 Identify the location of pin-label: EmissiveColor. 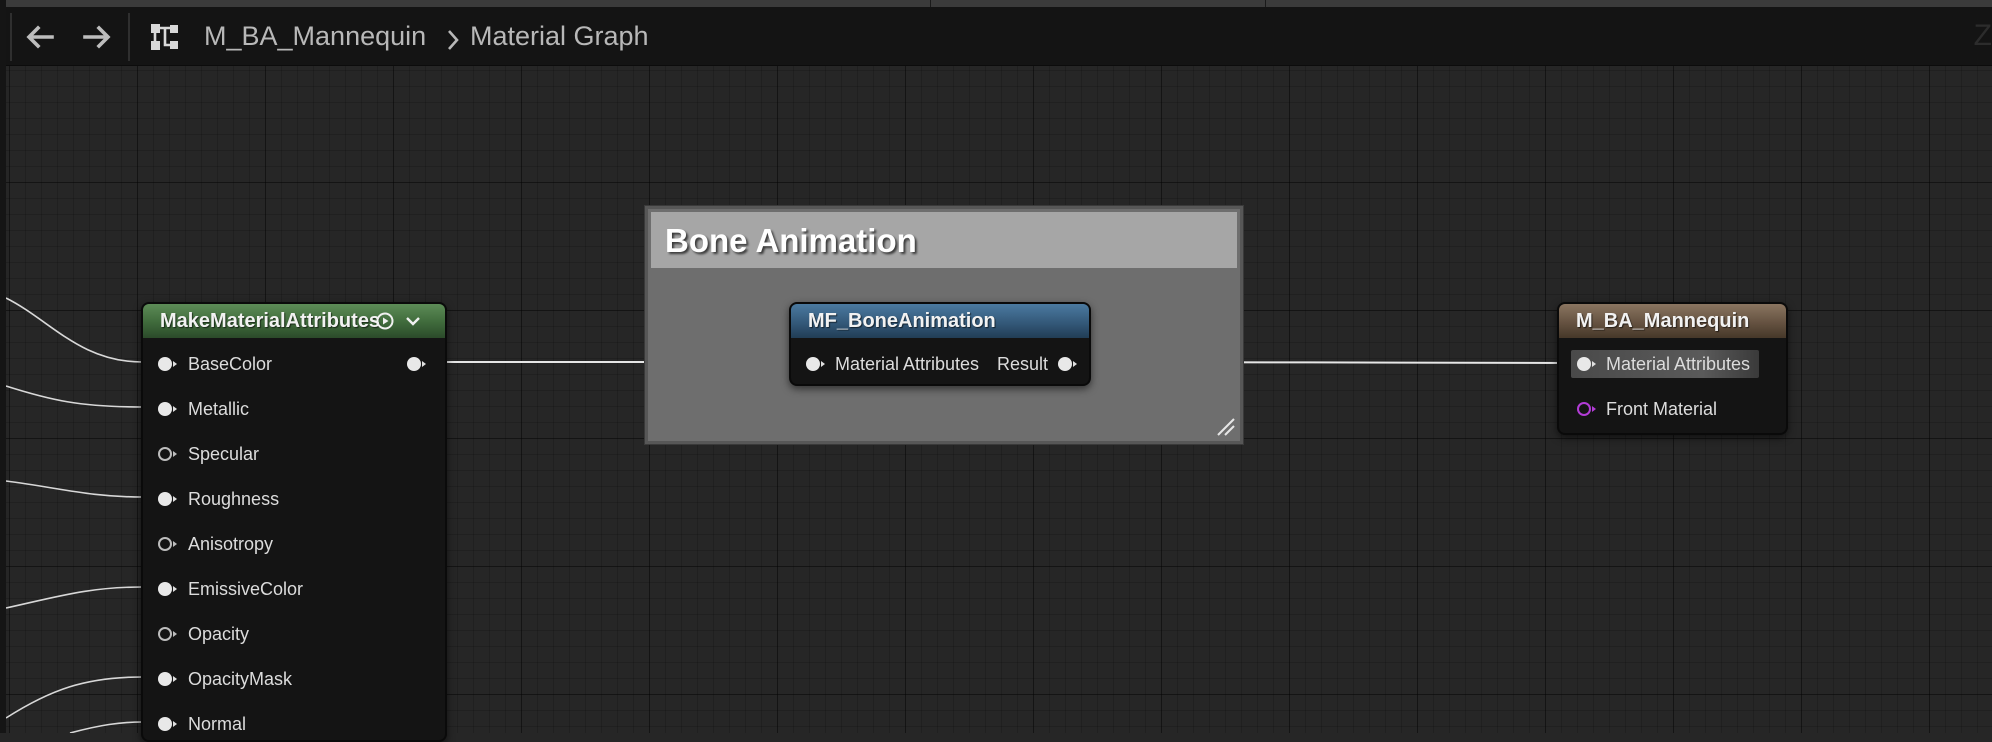
(246, 589).